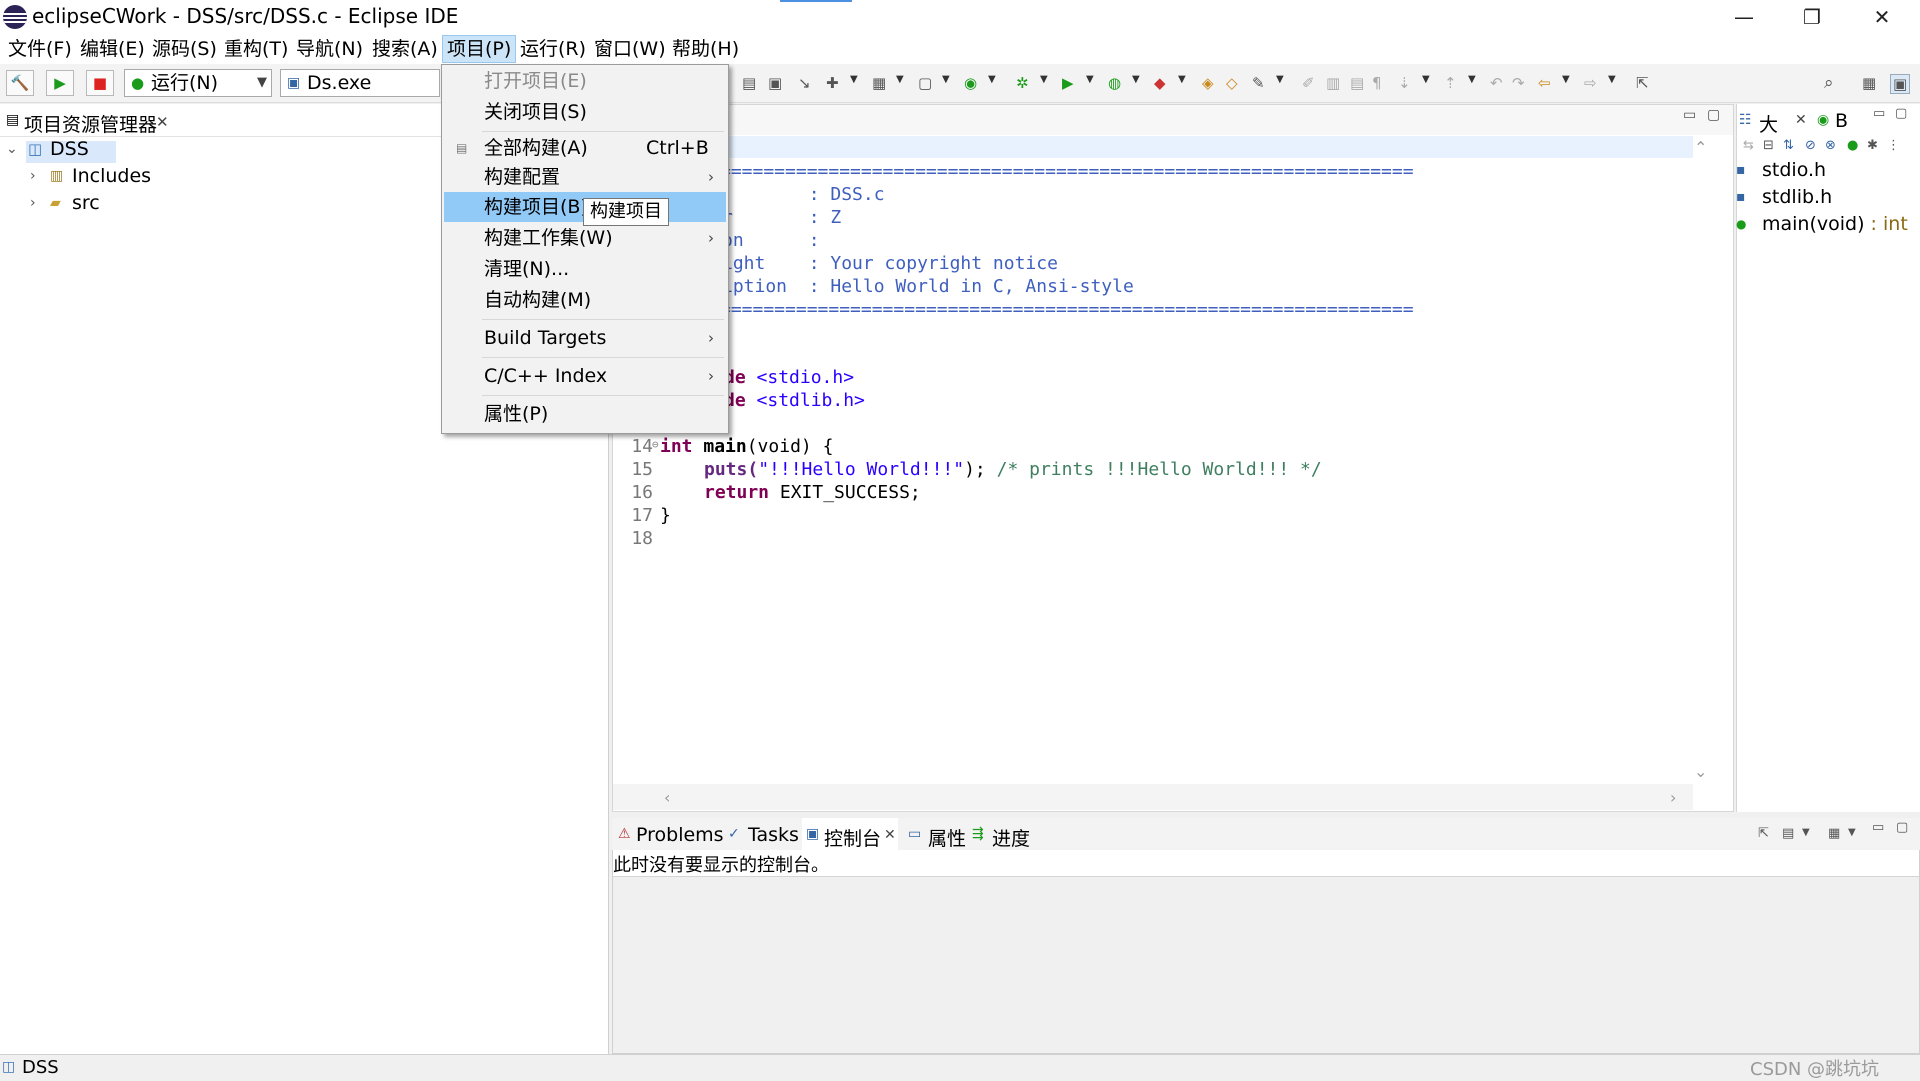 This screenshot has height=1081, width=1920. What do you see at coordinates (1518, 83) in the screenshot?
I see `forward-edit-icon: ↷` at bounding box center [1518, 83].